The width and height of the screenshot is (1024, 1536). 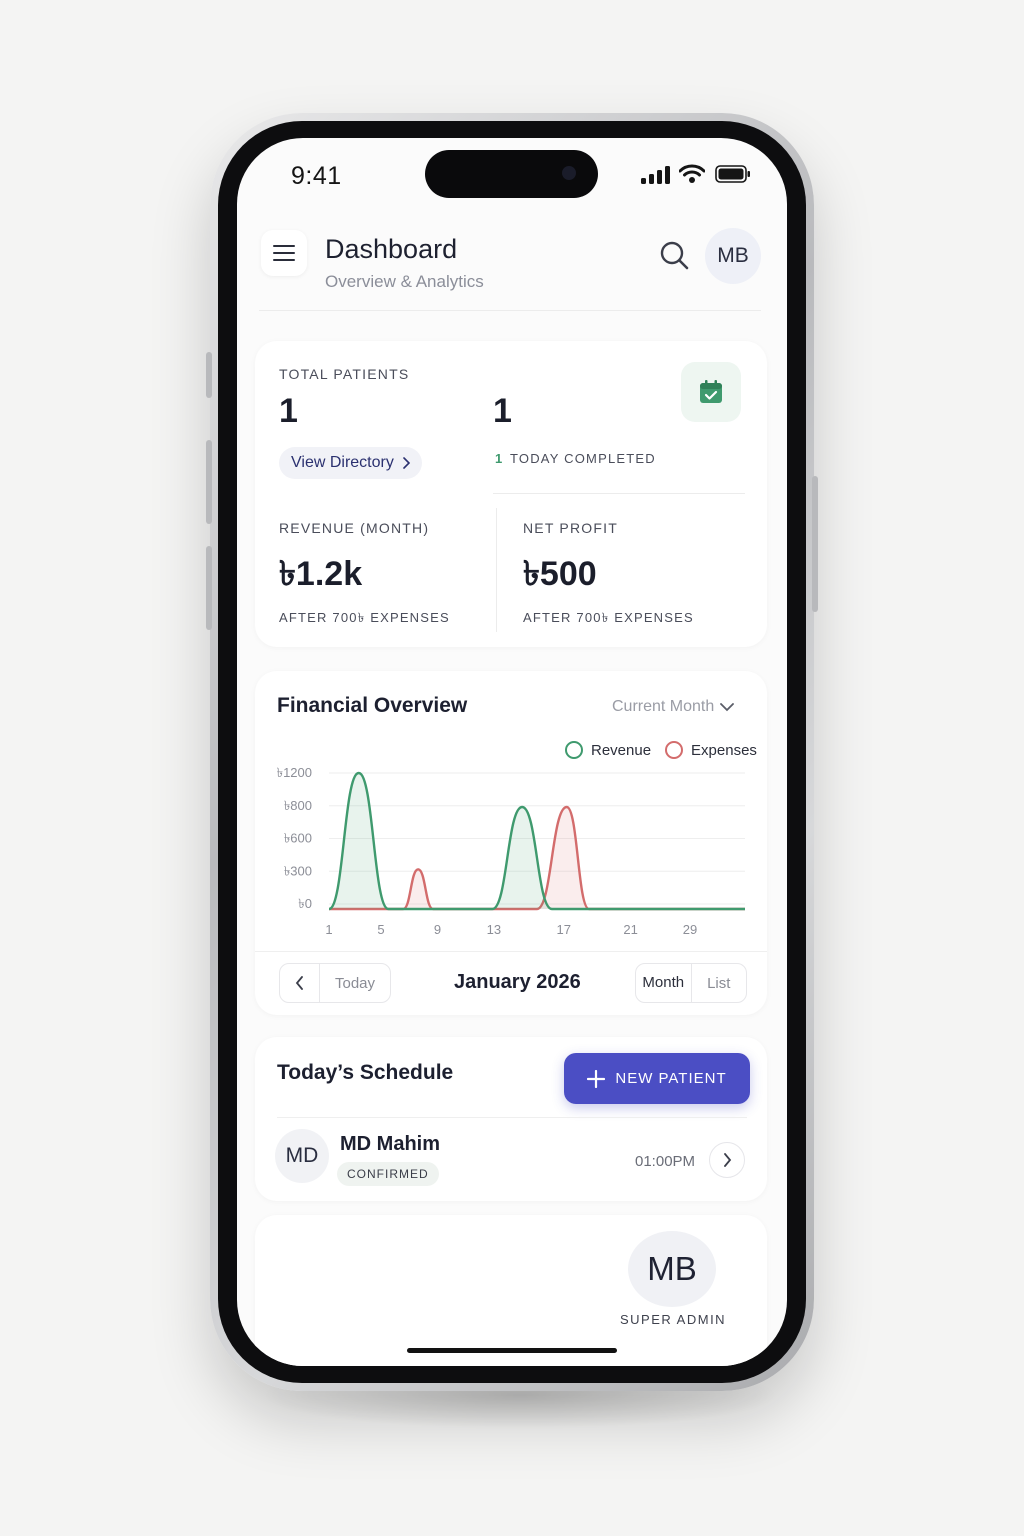 What do you see at coordinates (673, 1319) in the screenshot?
I see `admin-role: SUPER ADMIN` at bounding box center [673, 1319].